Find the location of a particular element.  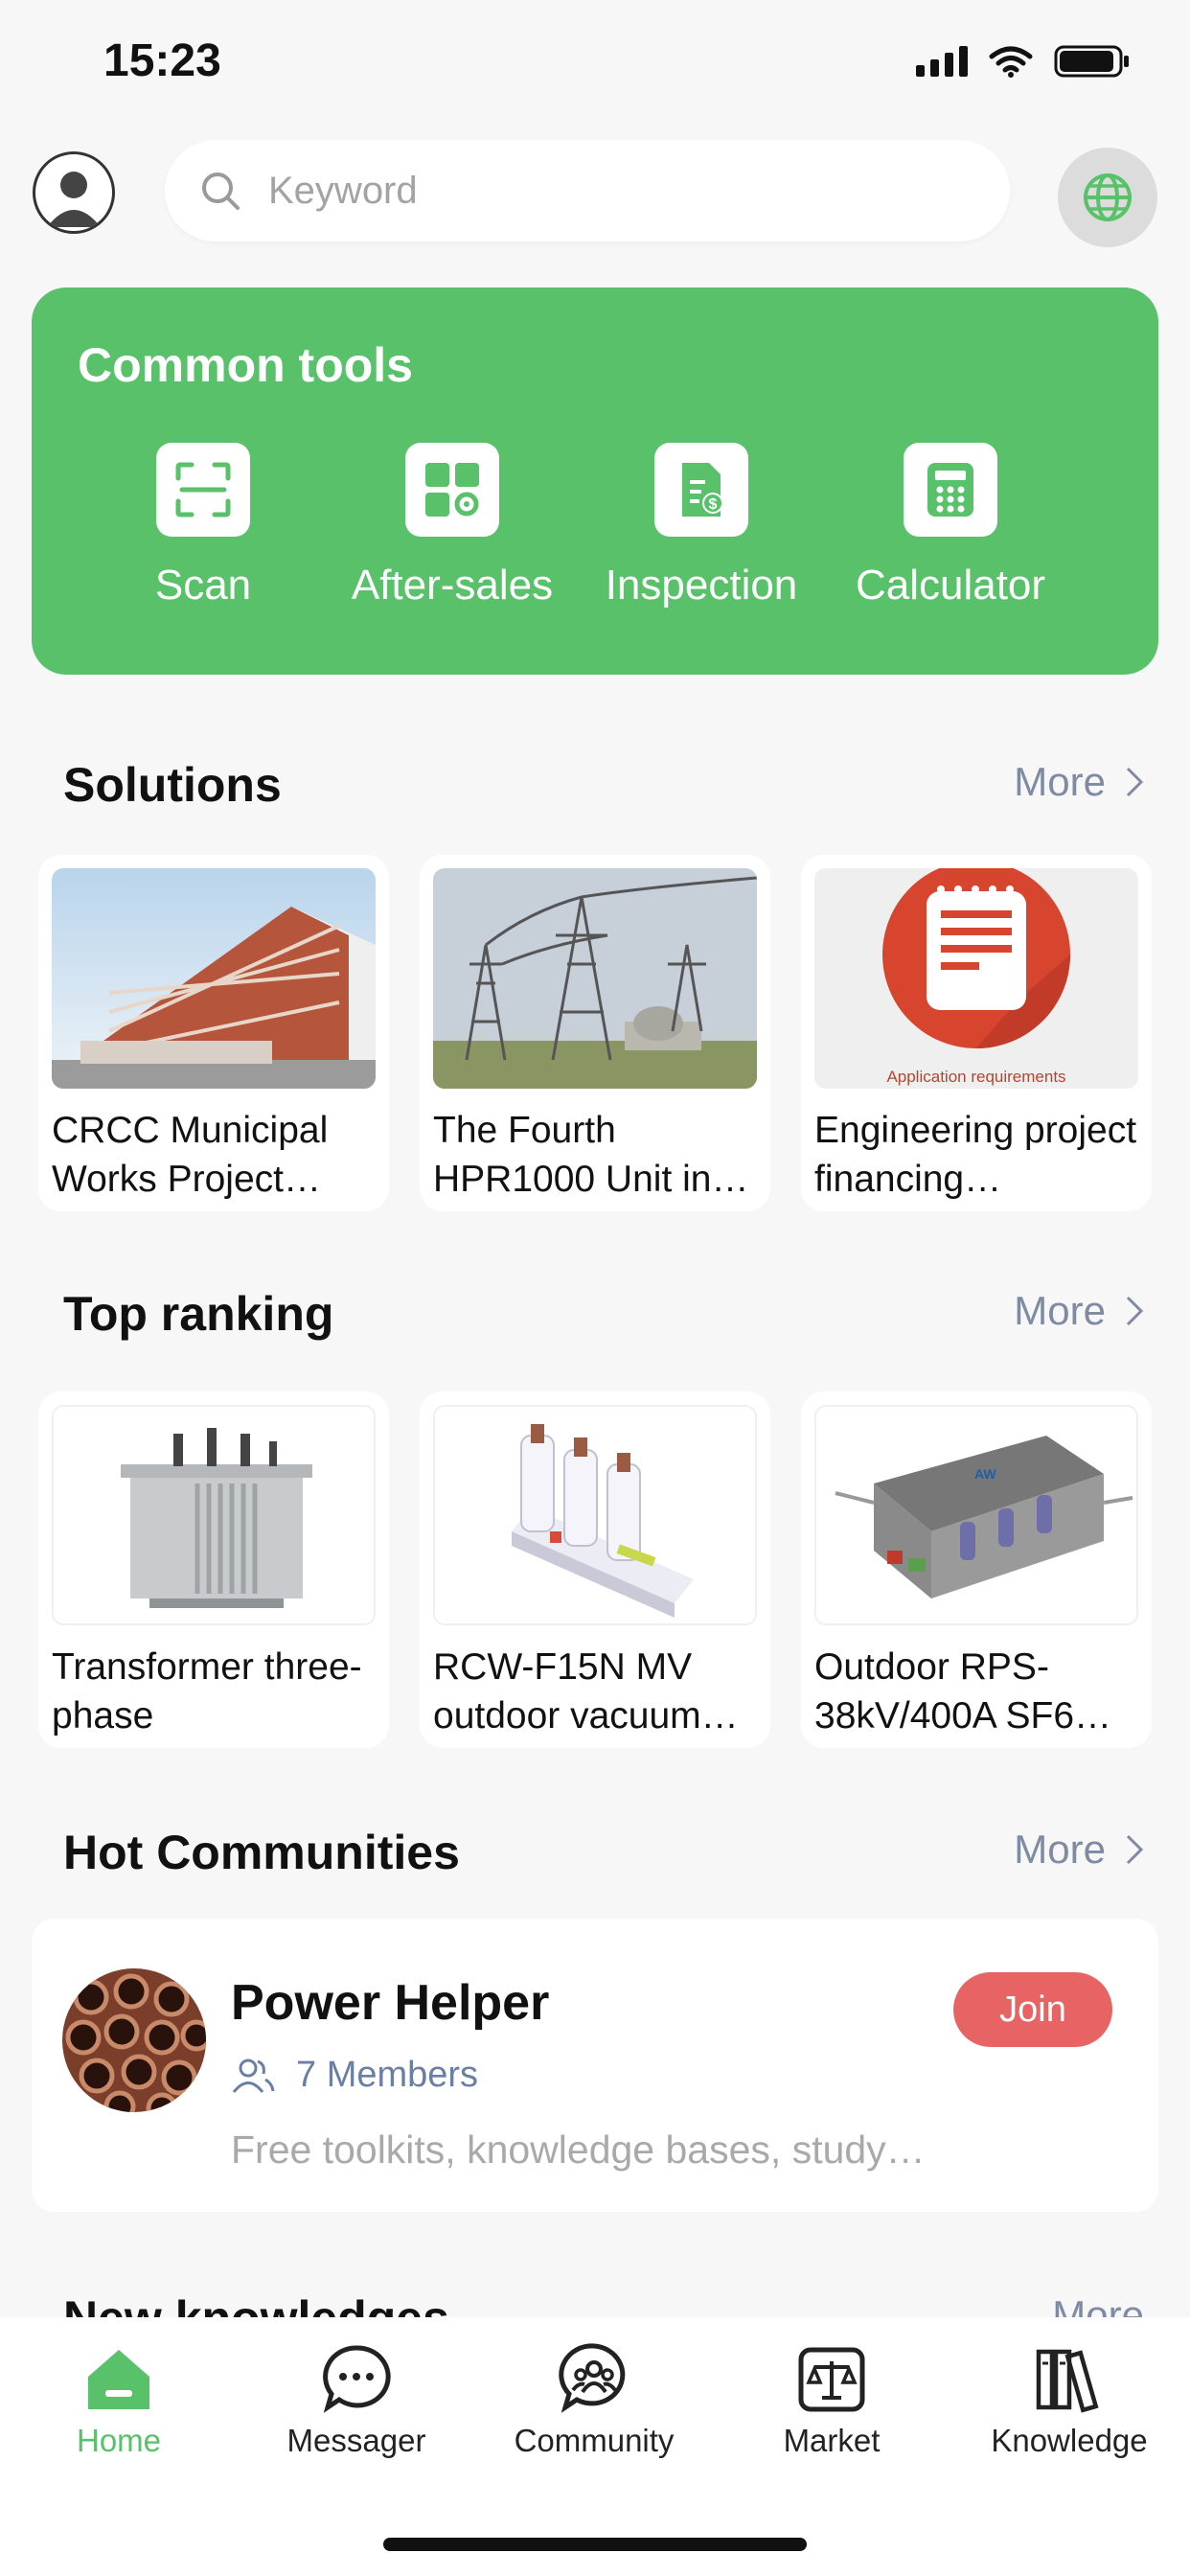

language-button is located at coordinates (1107, 197).